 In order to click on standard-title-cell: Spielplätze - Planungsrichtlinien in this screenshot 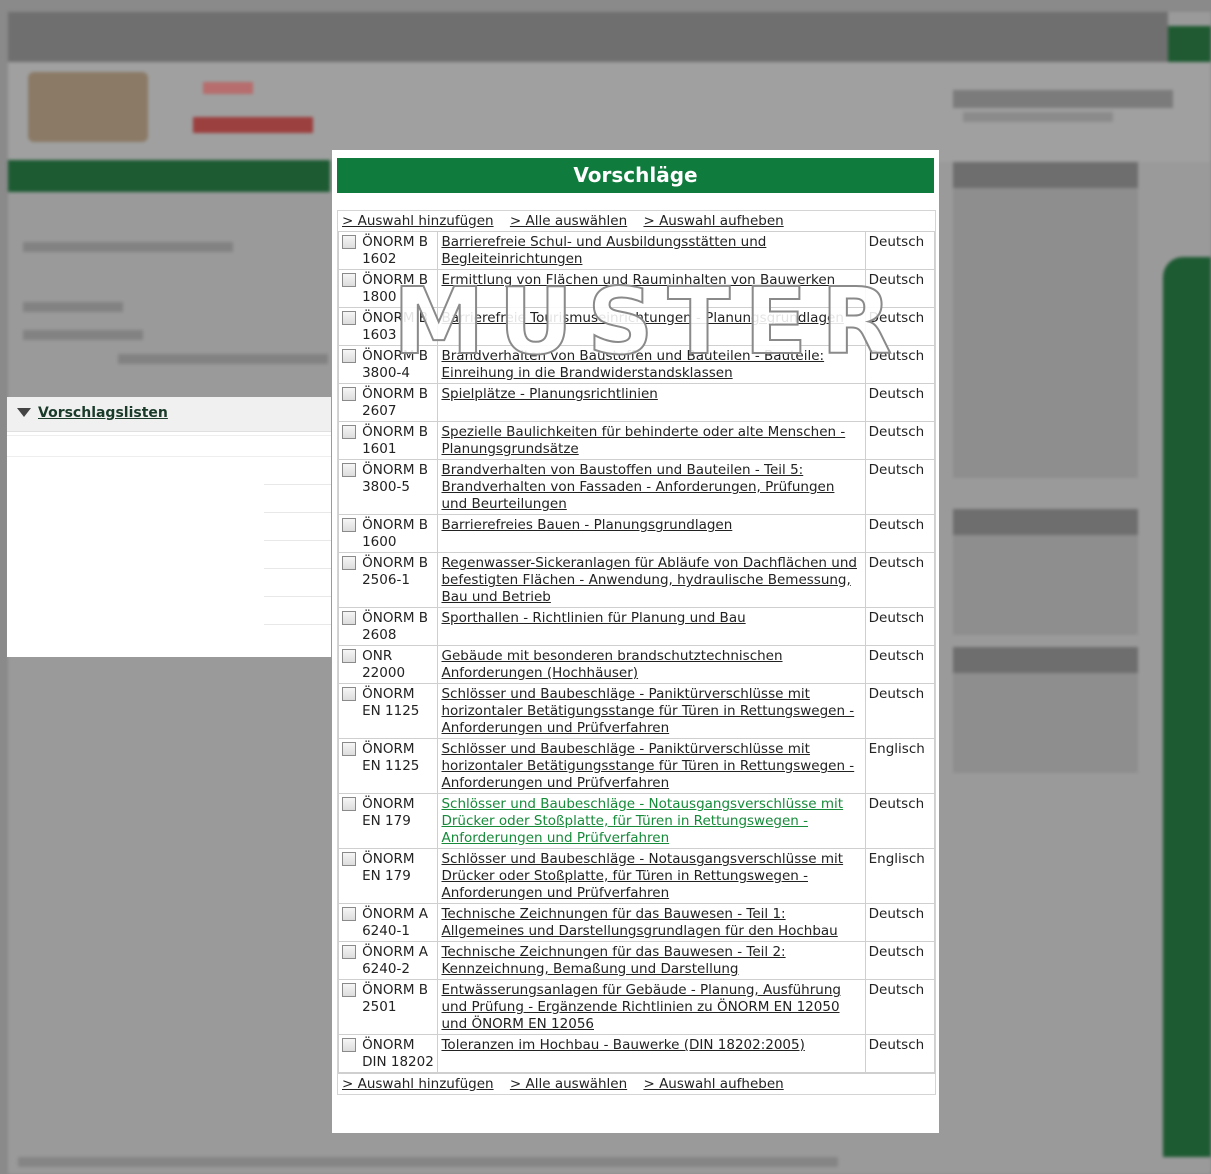, I will do `click(651, 402)`.